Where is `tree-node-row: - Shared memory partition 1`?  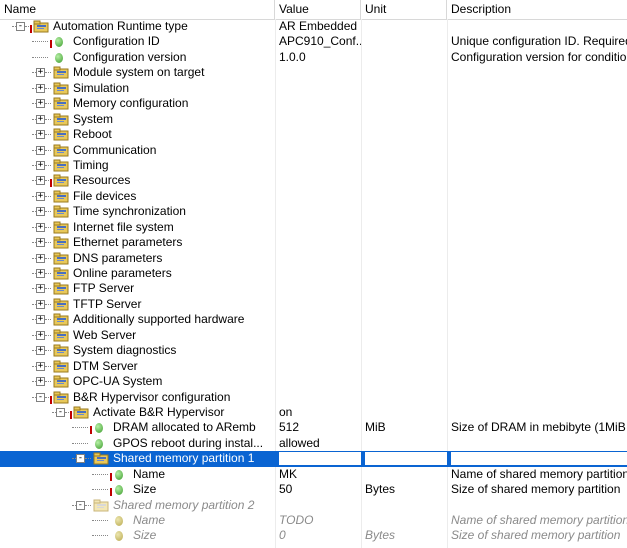
tree-node-row: - Shared memory partition 1 is located at coordinates (313, 459).